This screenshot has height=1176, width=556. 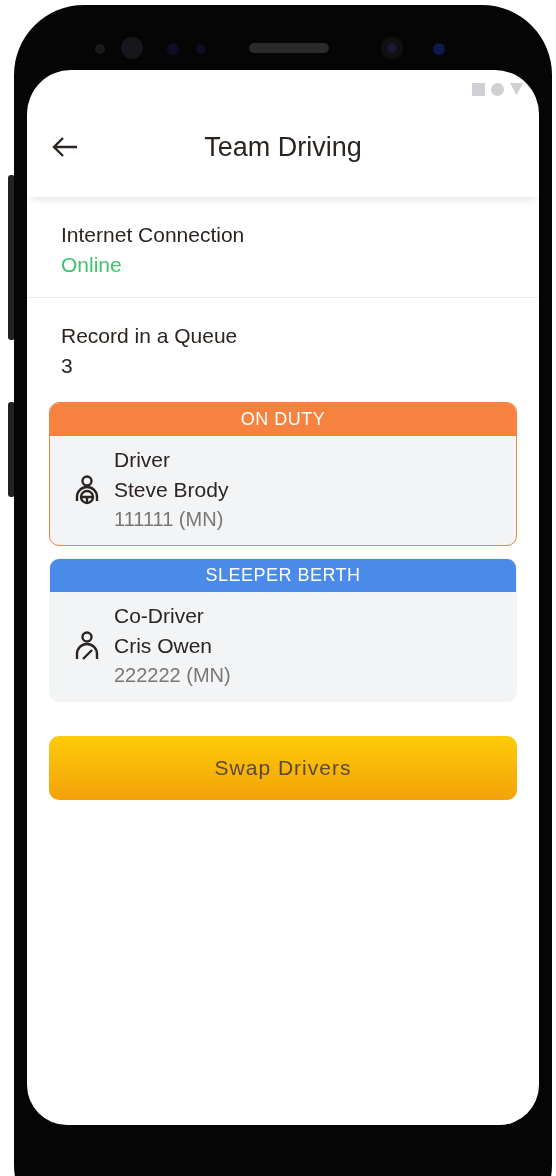 I want to click on driver-name: Steve Brody, so click(x=171, y=490).